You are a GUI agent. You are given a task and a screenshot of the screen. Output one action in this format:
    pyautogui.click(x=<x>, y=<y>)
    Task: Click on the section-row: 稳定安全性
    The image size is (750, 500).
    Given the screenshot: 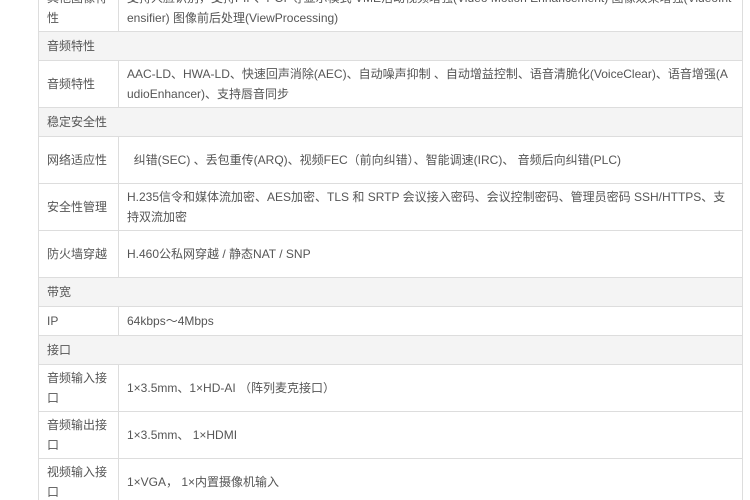 What is the action you would take?
    pyautogui.click(x=390, y=122)
    